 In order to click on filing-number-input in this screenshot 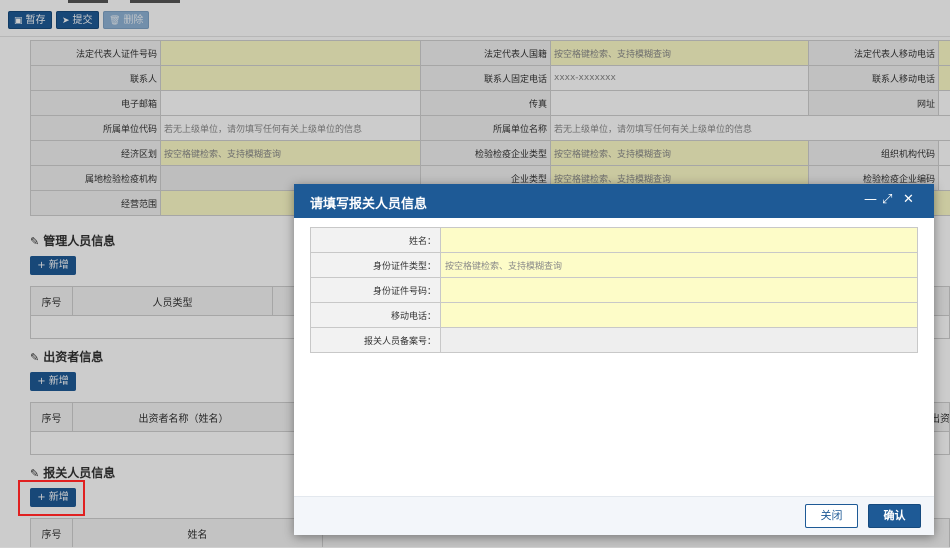, I will do `click(679, 340)`.